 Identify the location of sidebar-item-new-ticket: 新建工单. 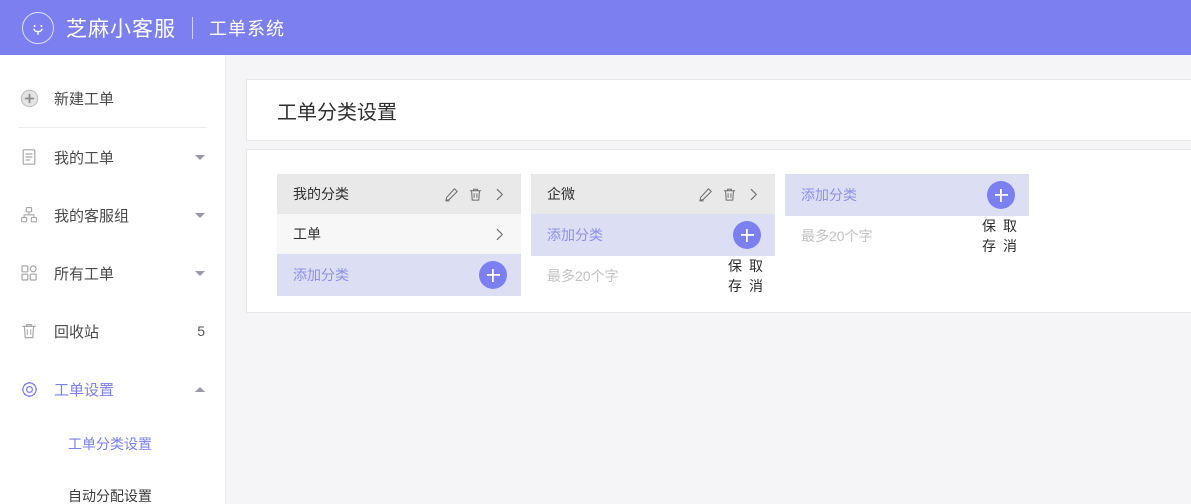
(112, 98).